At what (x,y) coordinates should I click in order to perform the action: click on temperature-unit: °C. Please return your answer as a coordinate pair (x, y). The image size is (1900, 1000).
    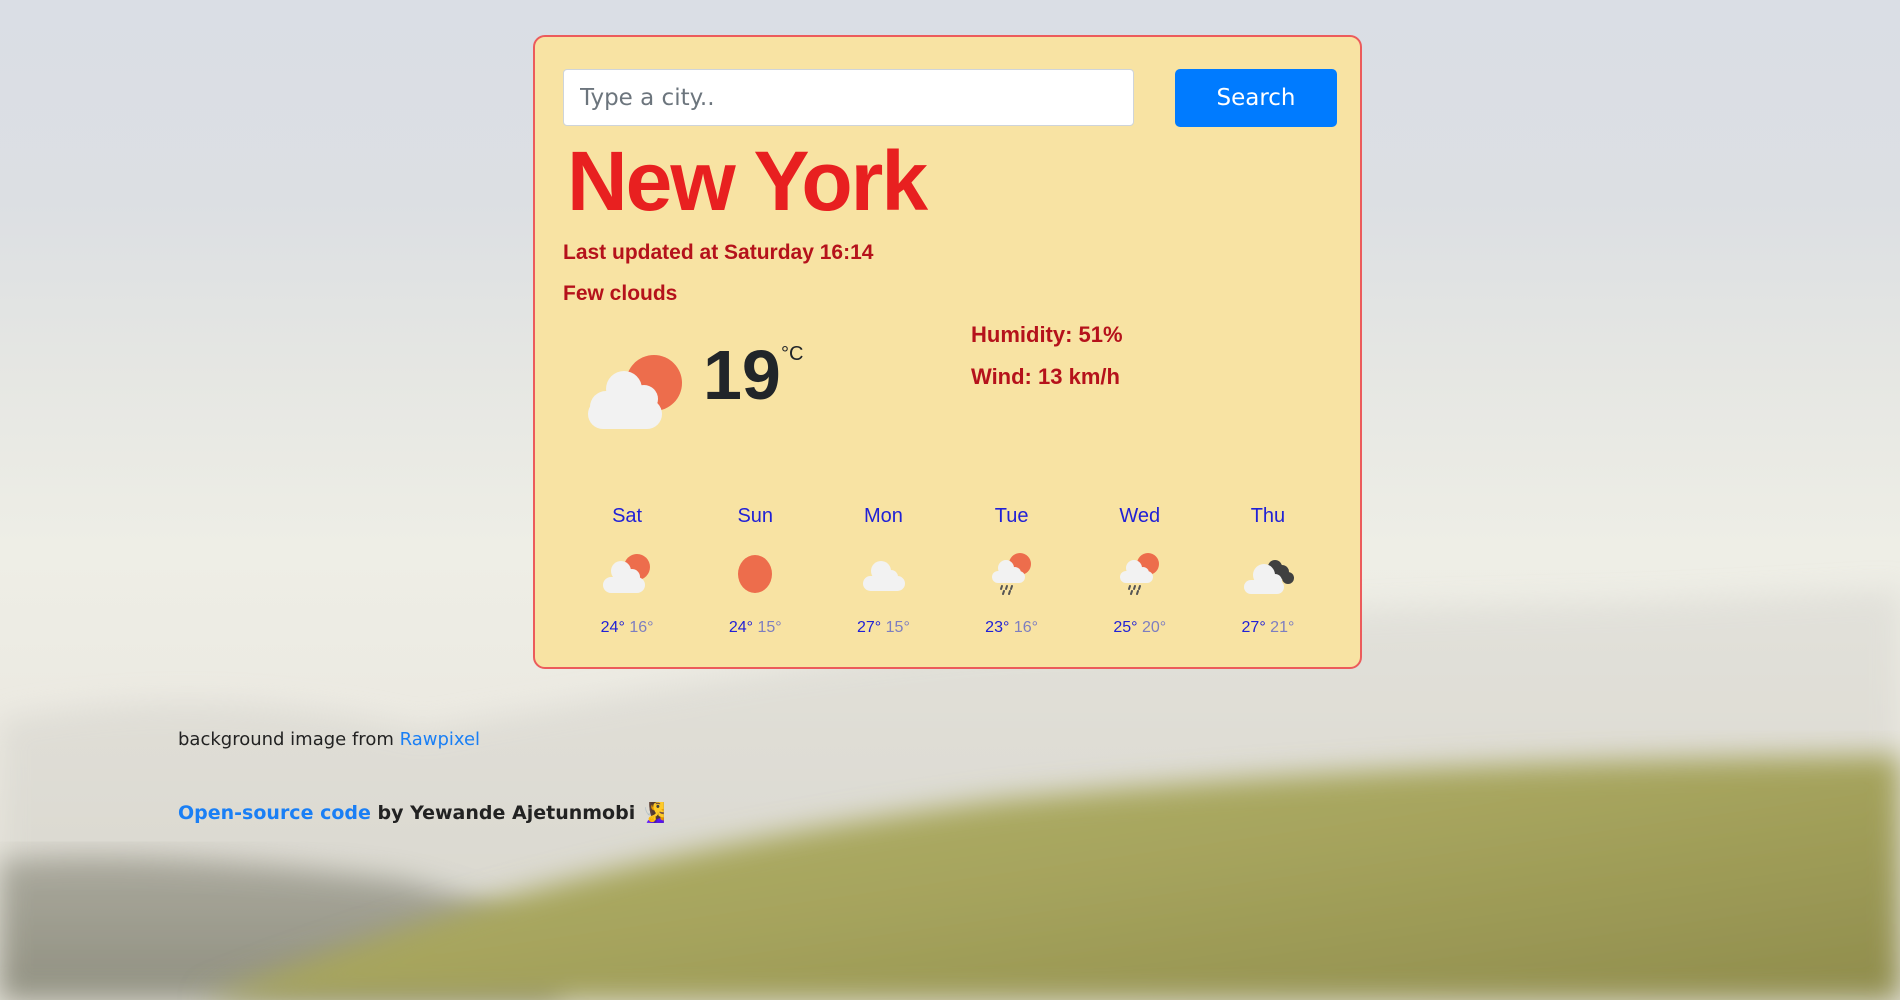
    Looking at the image, I should click on (792, 354).